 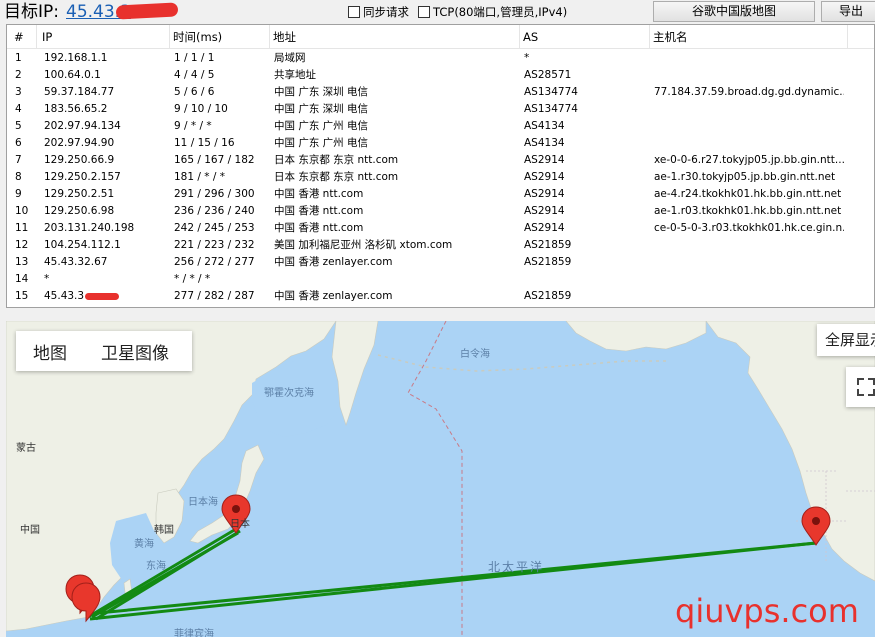 I want to click on cell-index: 10, so click(x=22, y=211).